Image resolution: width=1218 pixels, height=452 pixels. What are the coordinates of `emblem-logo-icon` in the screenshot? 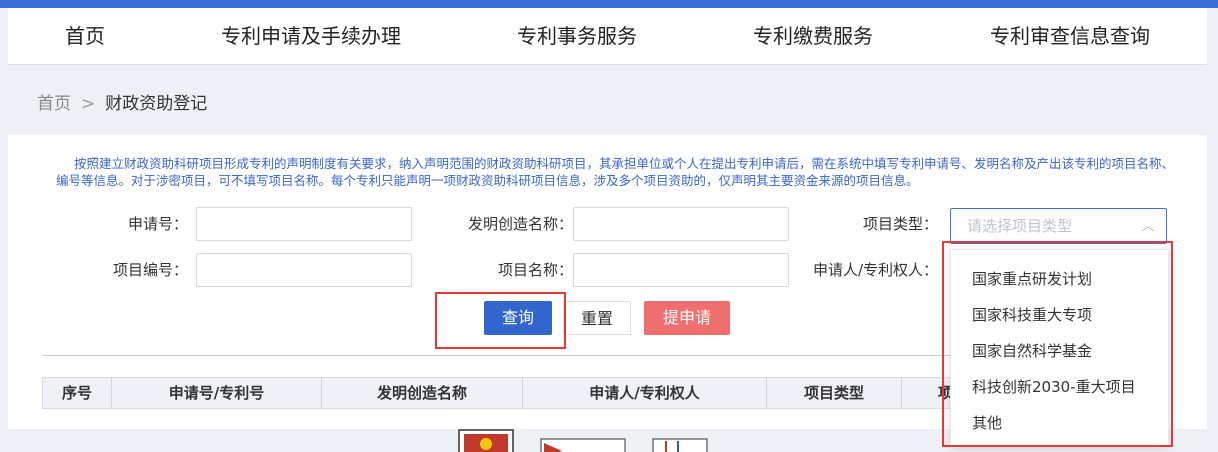 It's located at (486, 440).